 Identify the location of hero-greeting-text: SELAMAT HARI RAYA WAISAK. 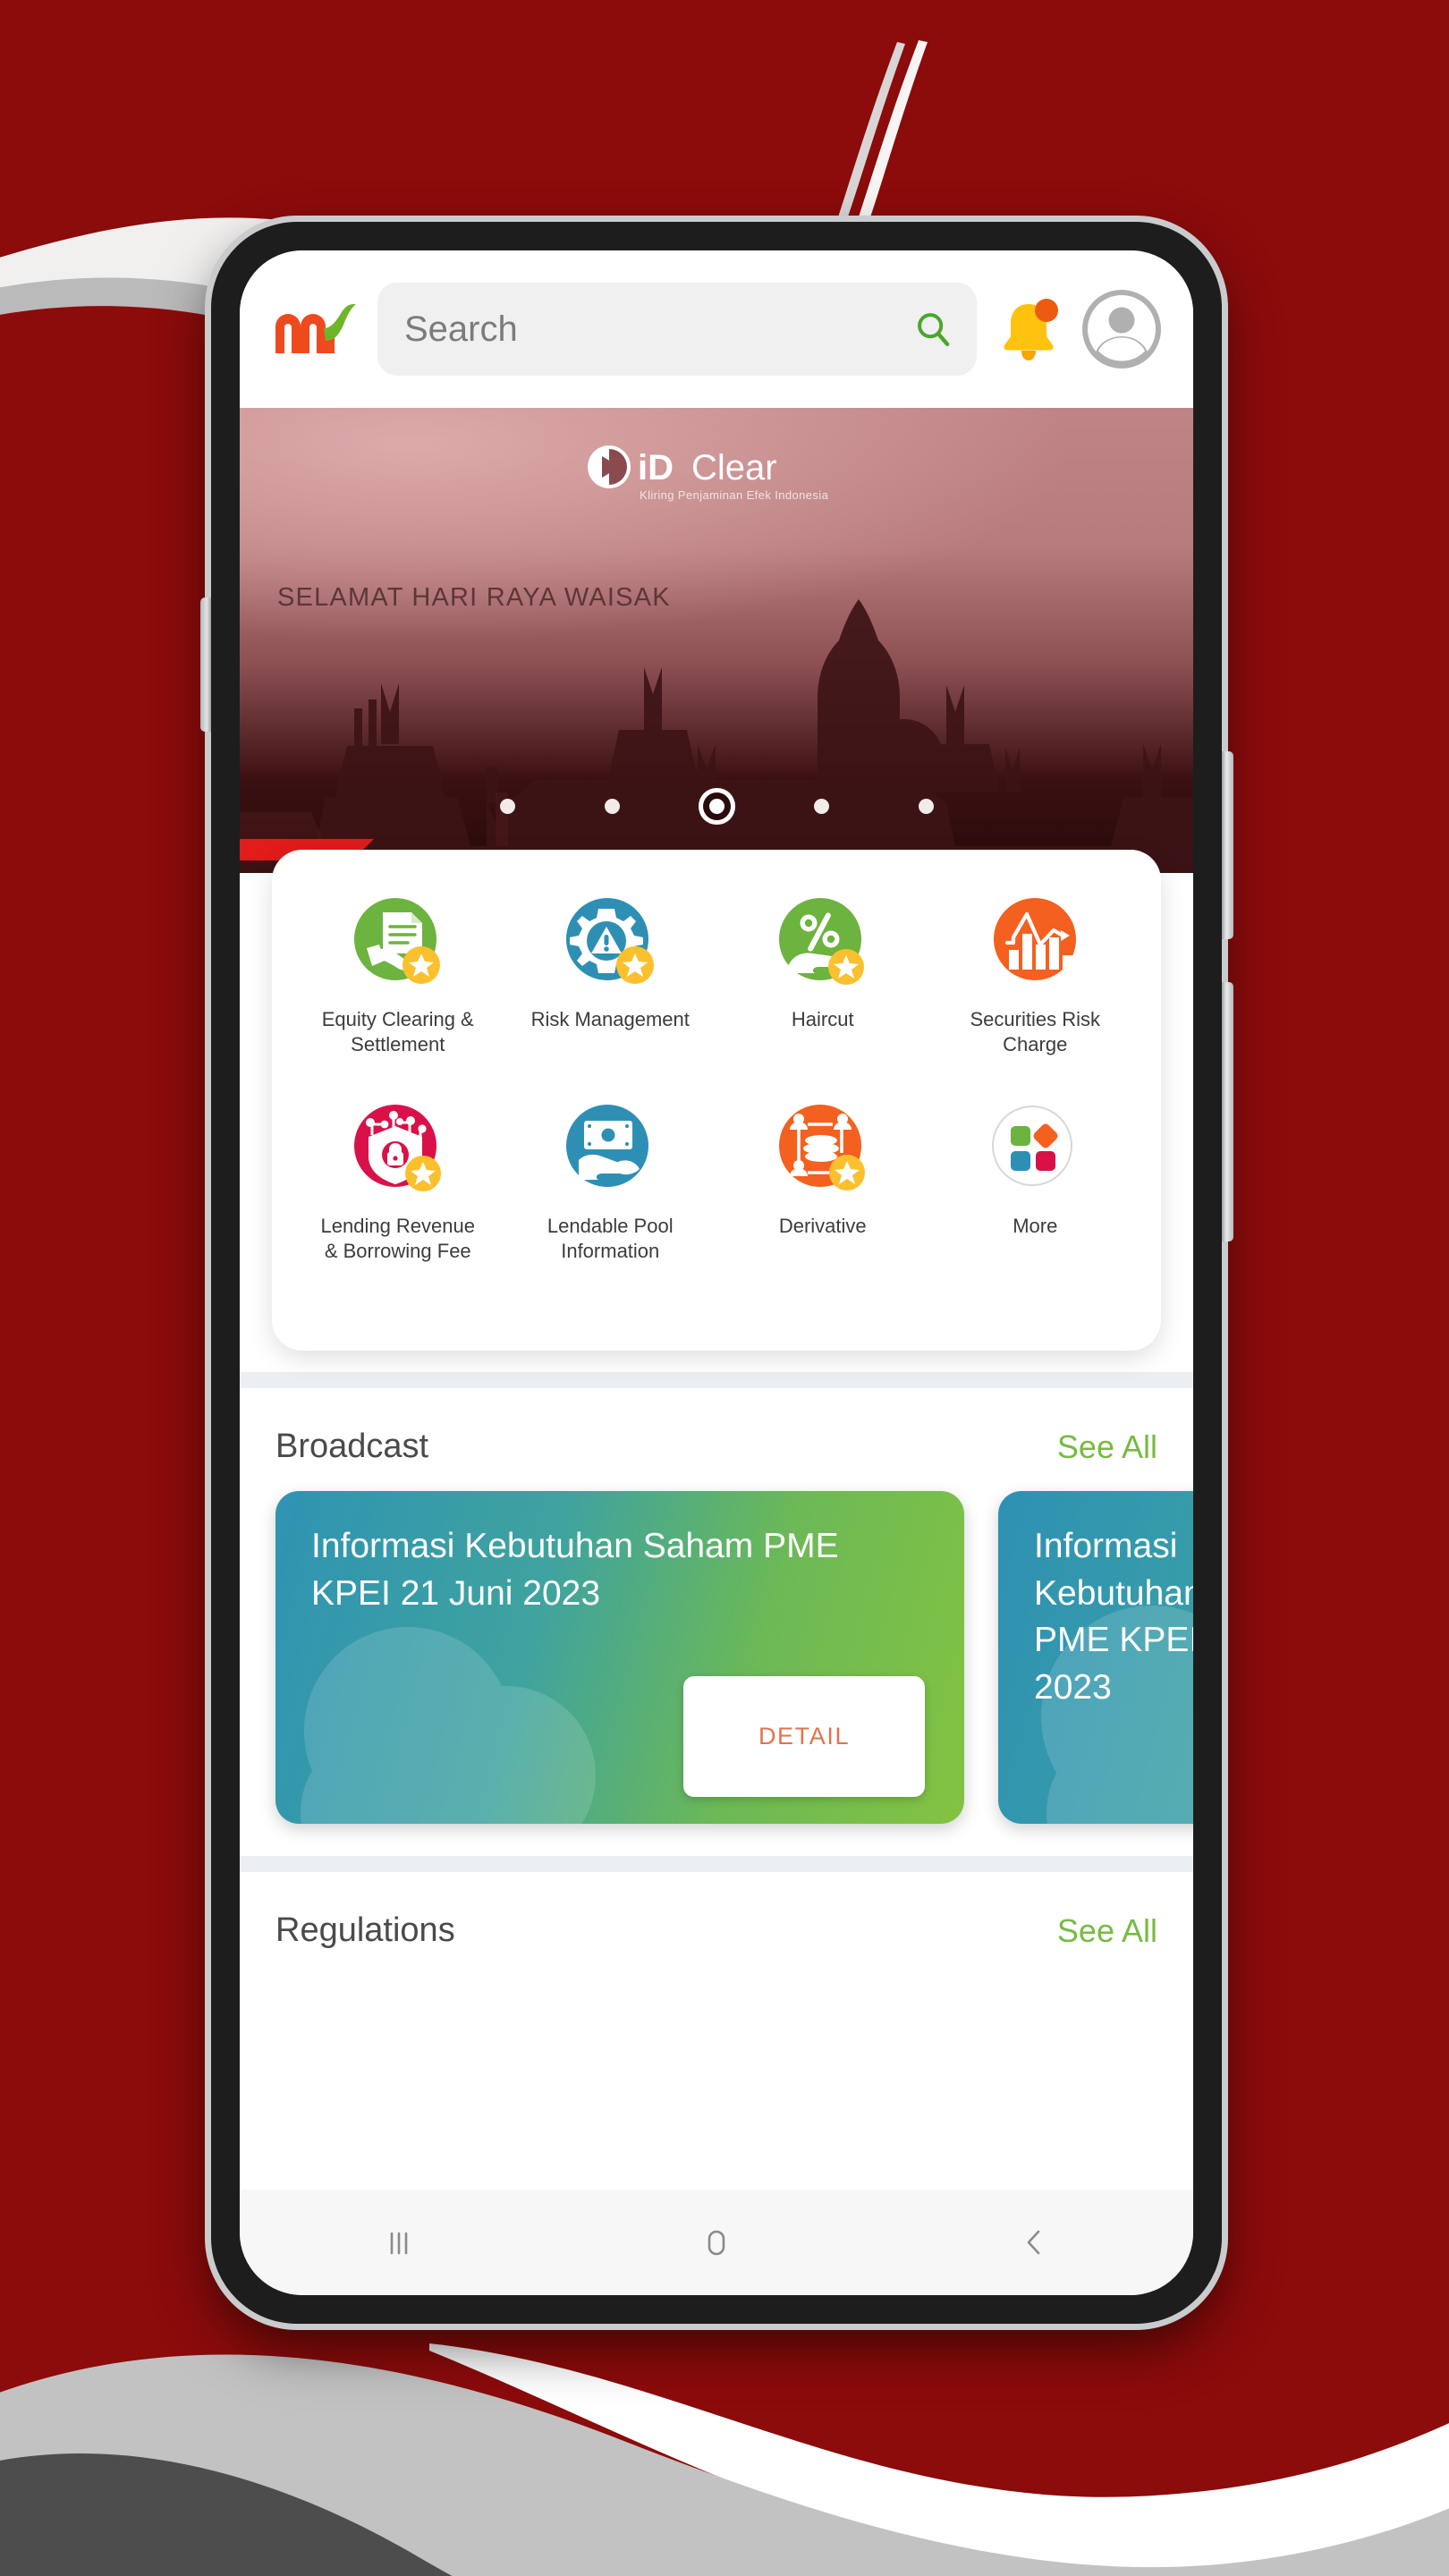
(474, 597).